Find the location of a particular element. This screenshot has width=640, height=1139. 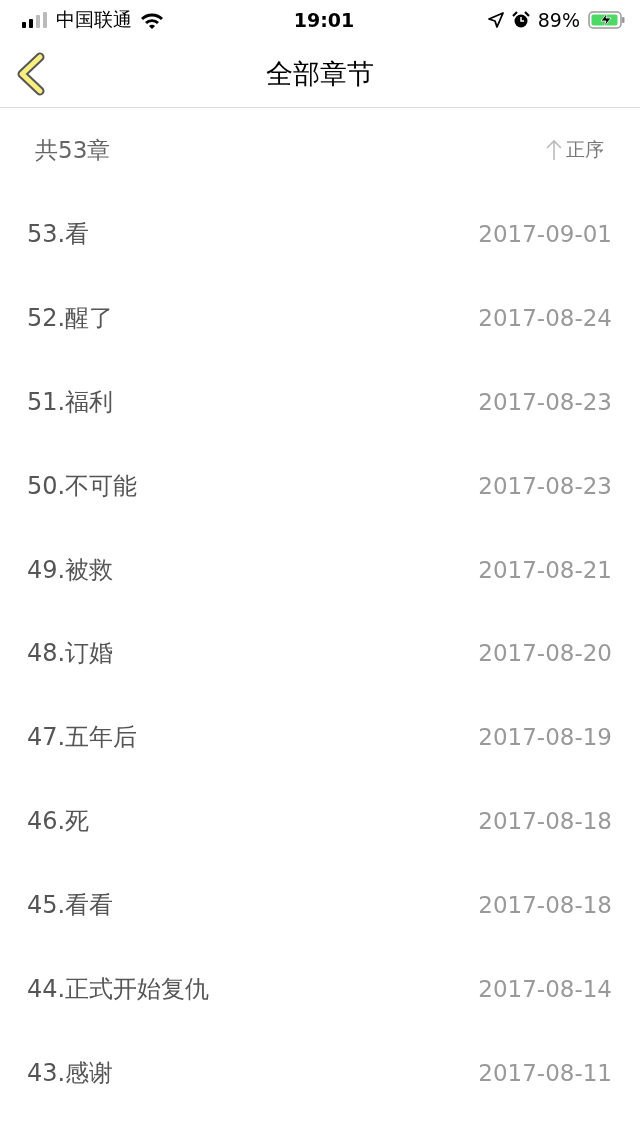

chapter-count: 共53章 is located at coordinates (73, 150).